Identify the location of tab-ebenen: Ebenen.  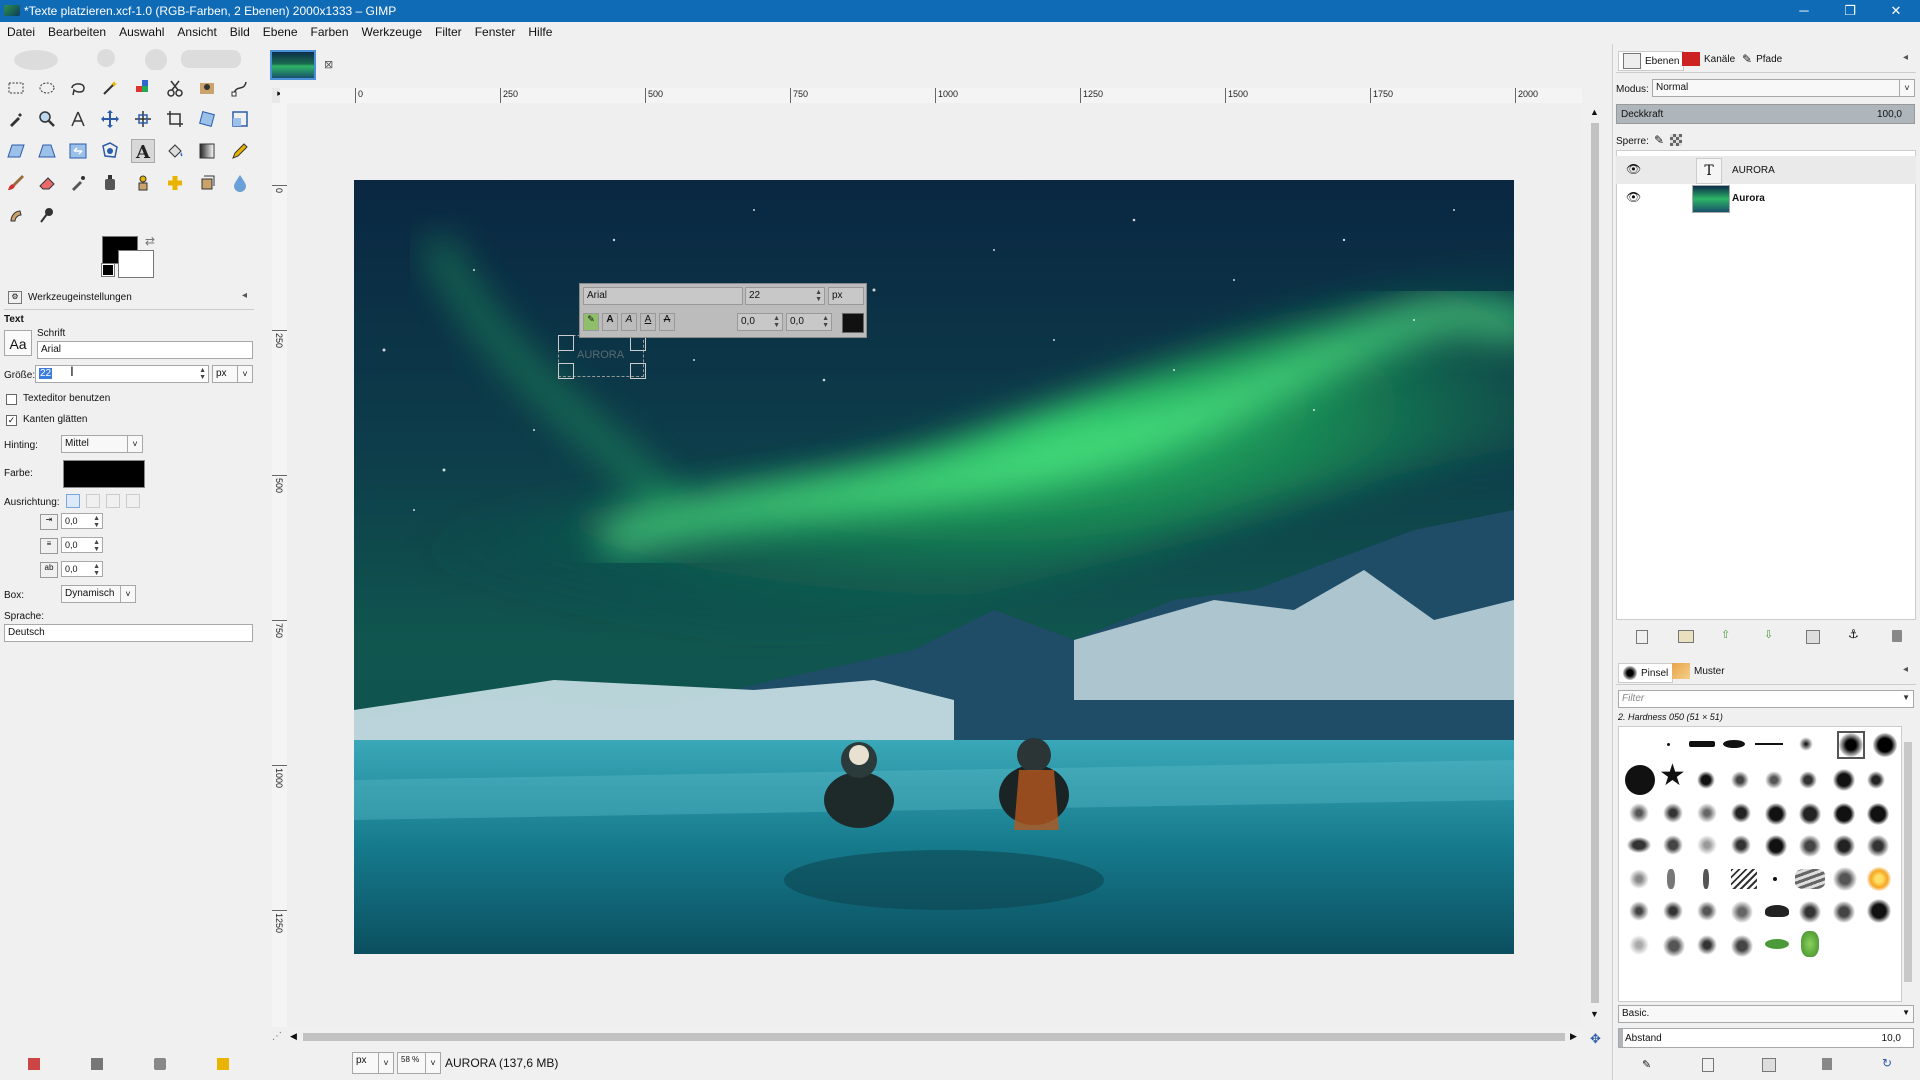
(1651, 61).